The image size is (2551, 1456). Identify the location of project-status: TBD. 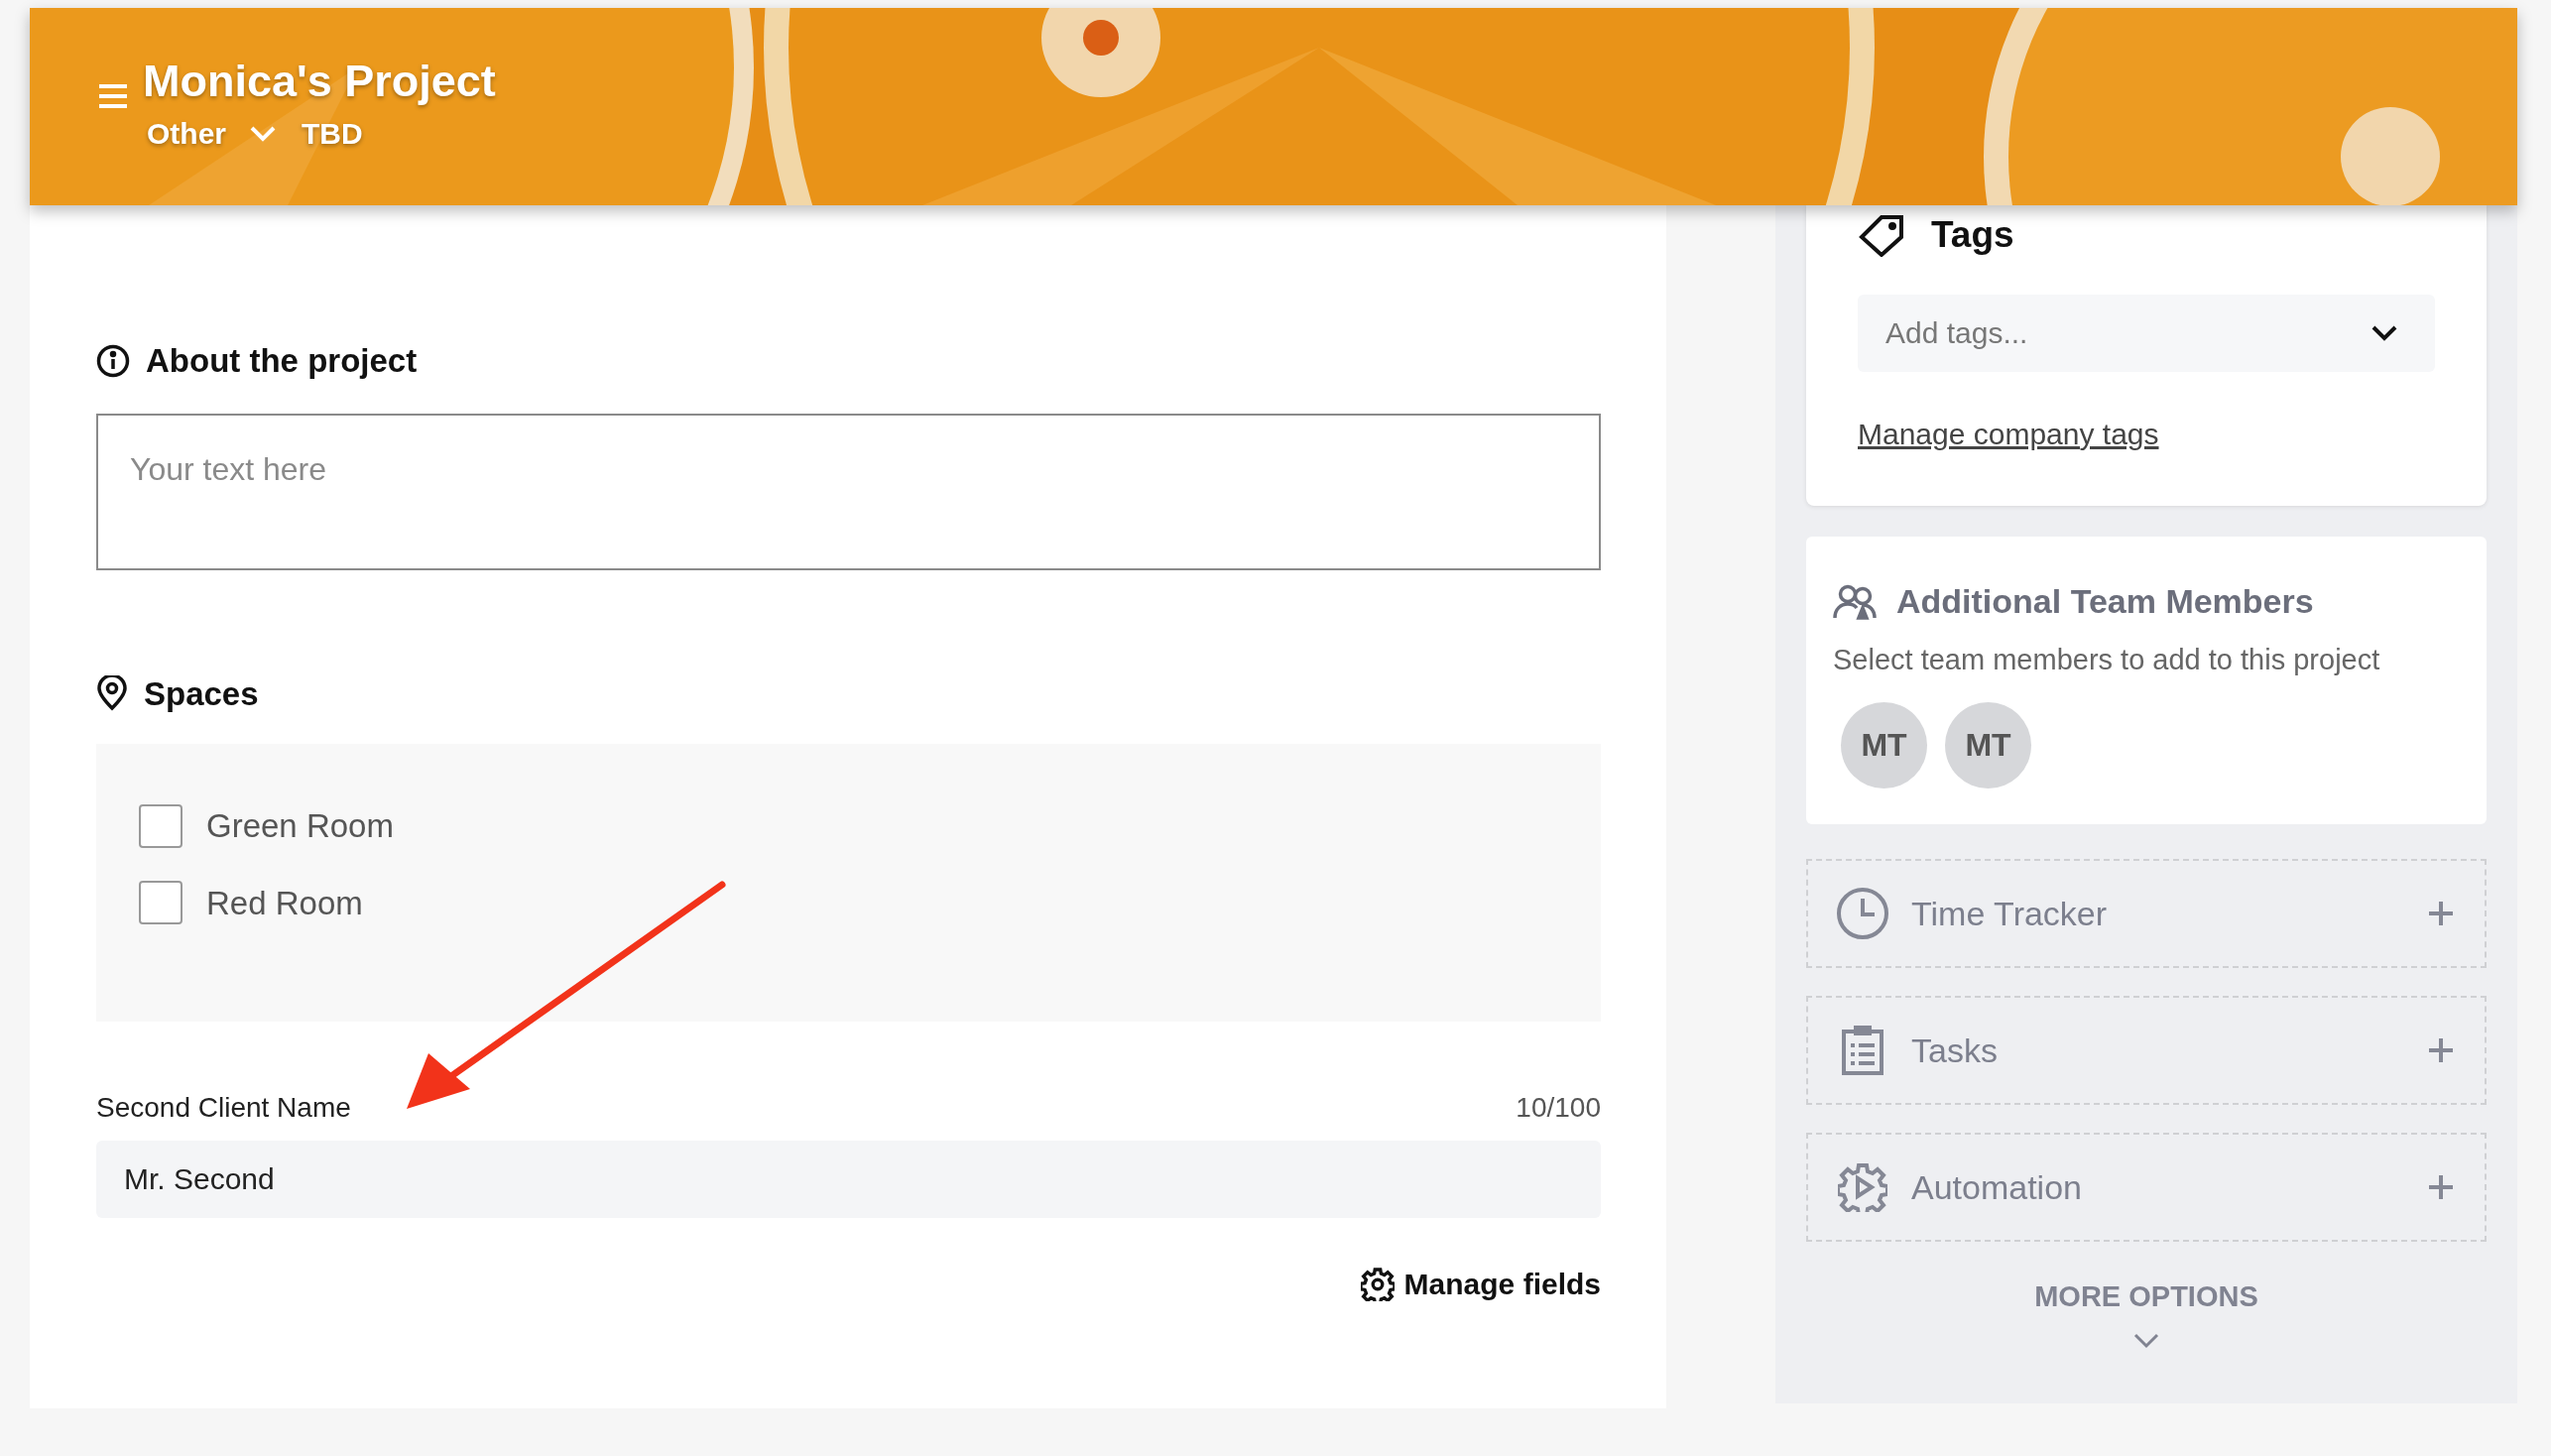
(332, 134).